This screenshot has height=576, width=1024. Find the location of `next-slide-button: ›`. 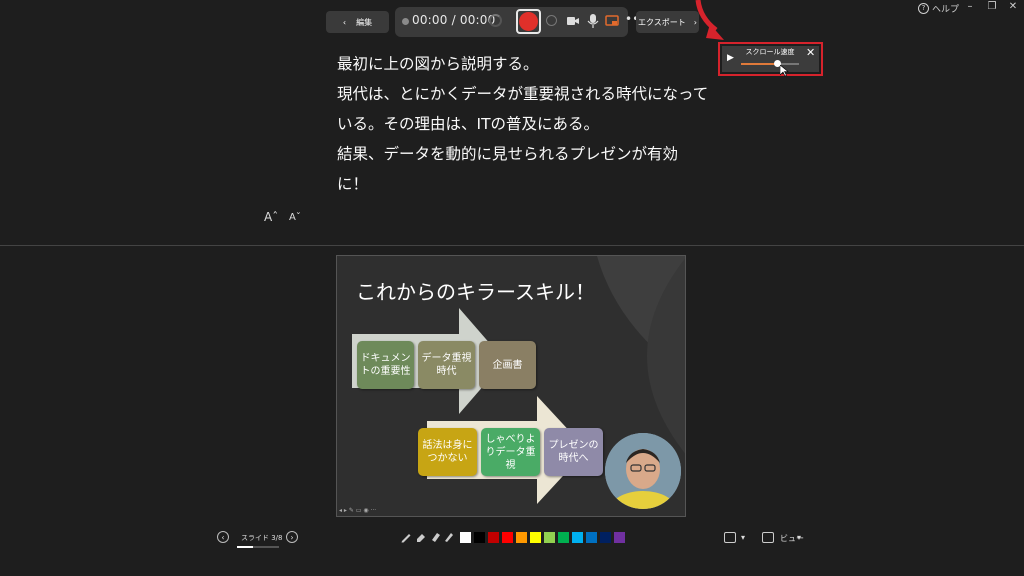

next-slide-button: › is located at coordinates (292, 537).